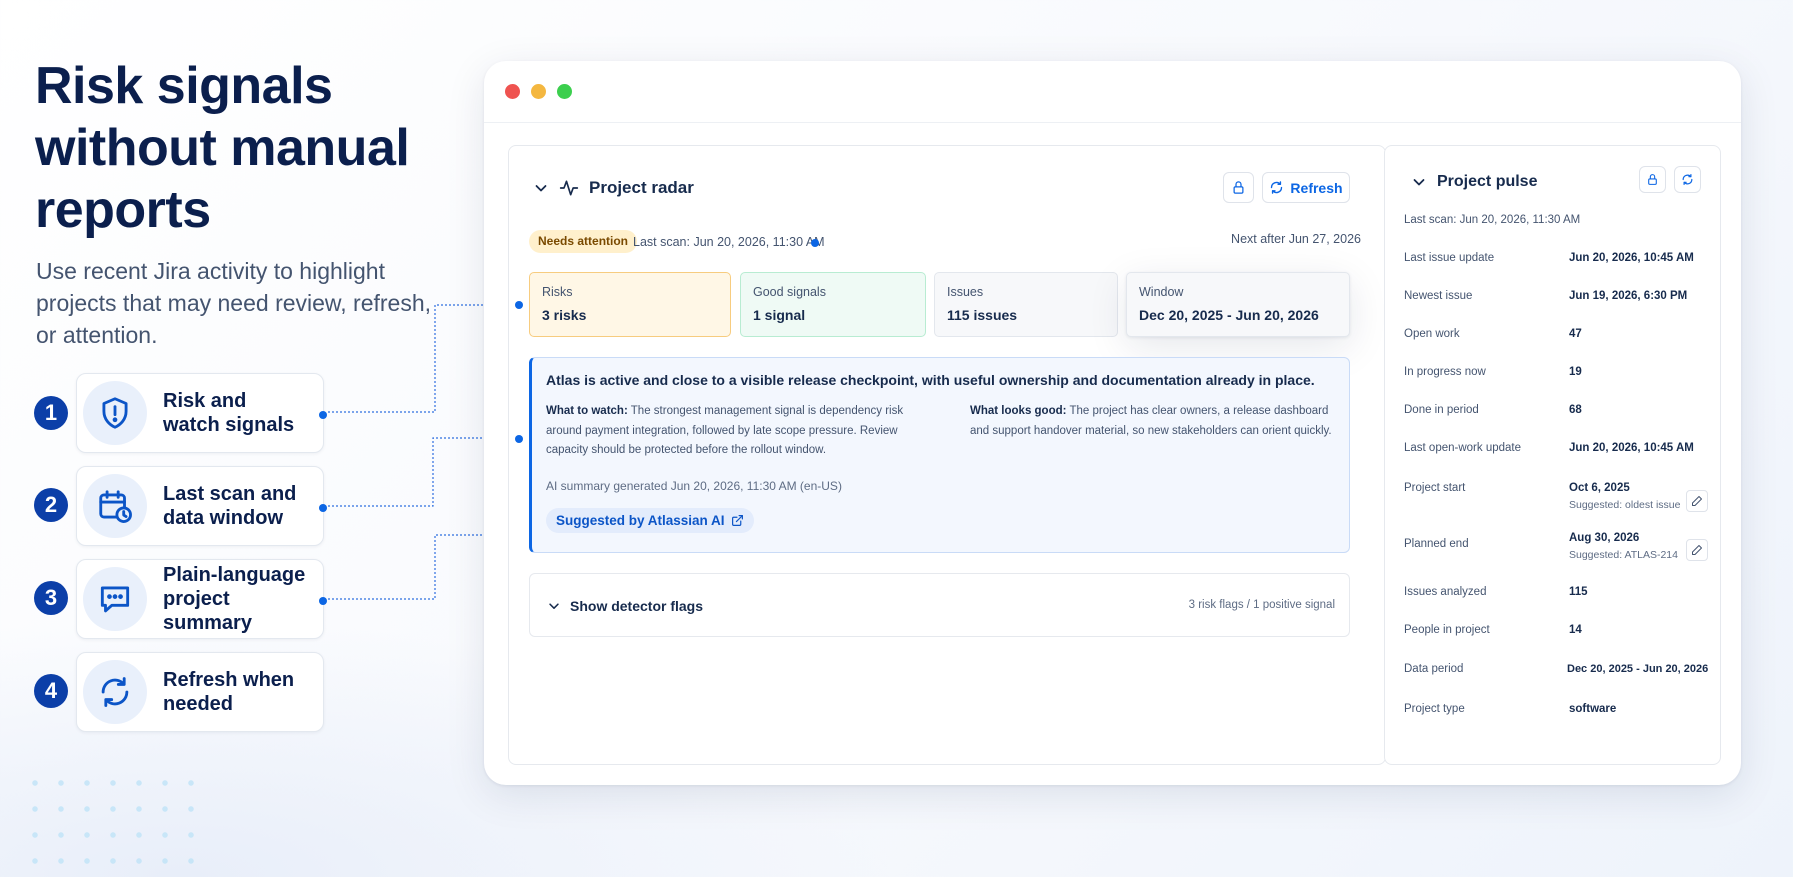  Describe the element at coordinates (637, 606) in the screenshot. I see `detector-flags-title: Show detector flags` at that location.